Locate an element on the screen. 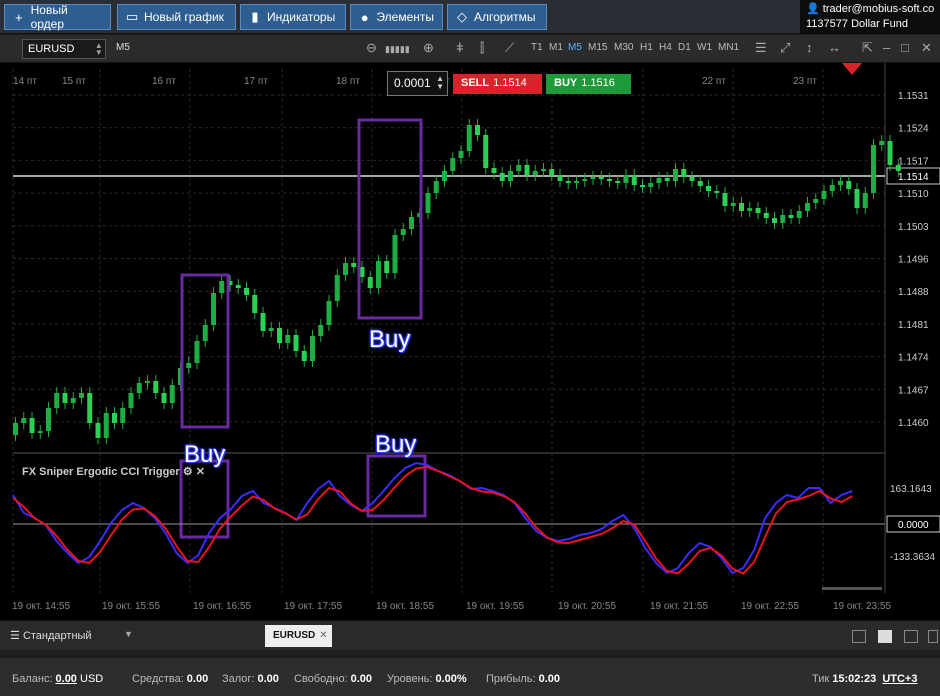 Image resolution: width=940 pixels, height=696 pixels. buy-price: 1.1516 is located at coordinates (598, 83).